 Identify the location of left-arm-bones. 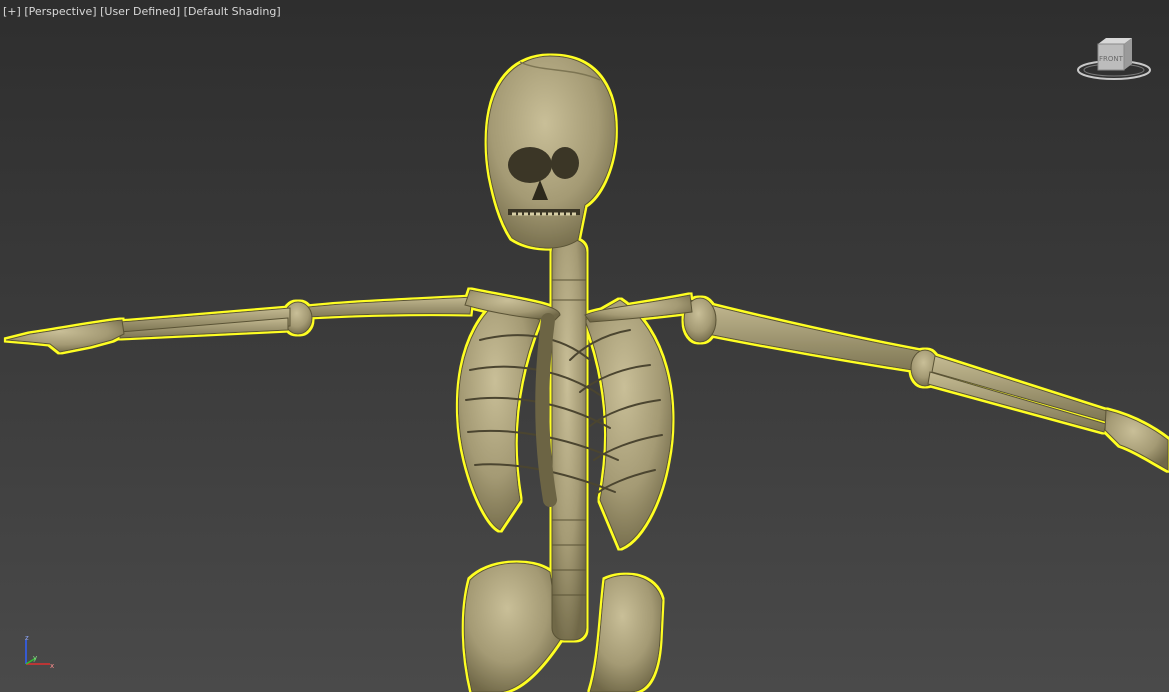
(239, 324).